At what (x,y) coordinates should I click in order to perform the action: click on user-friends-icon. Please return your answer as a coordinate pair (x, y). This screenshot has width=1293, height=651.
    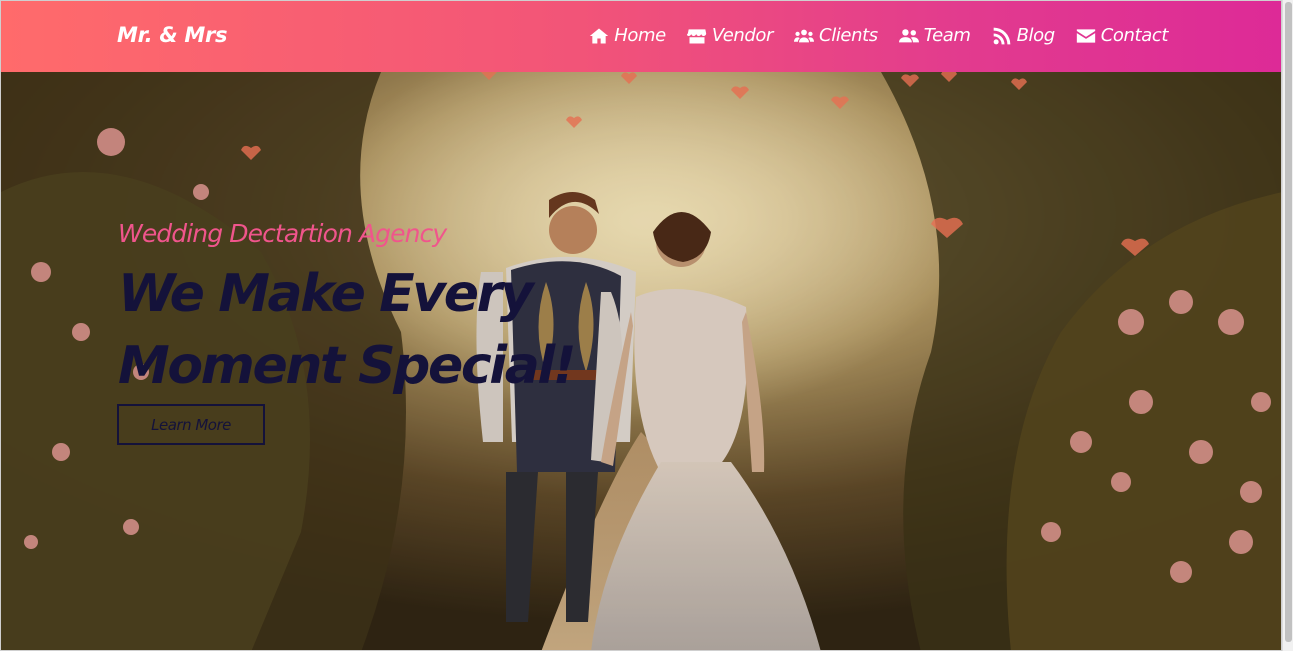
    Looking at the image, I should click on (908, 35).